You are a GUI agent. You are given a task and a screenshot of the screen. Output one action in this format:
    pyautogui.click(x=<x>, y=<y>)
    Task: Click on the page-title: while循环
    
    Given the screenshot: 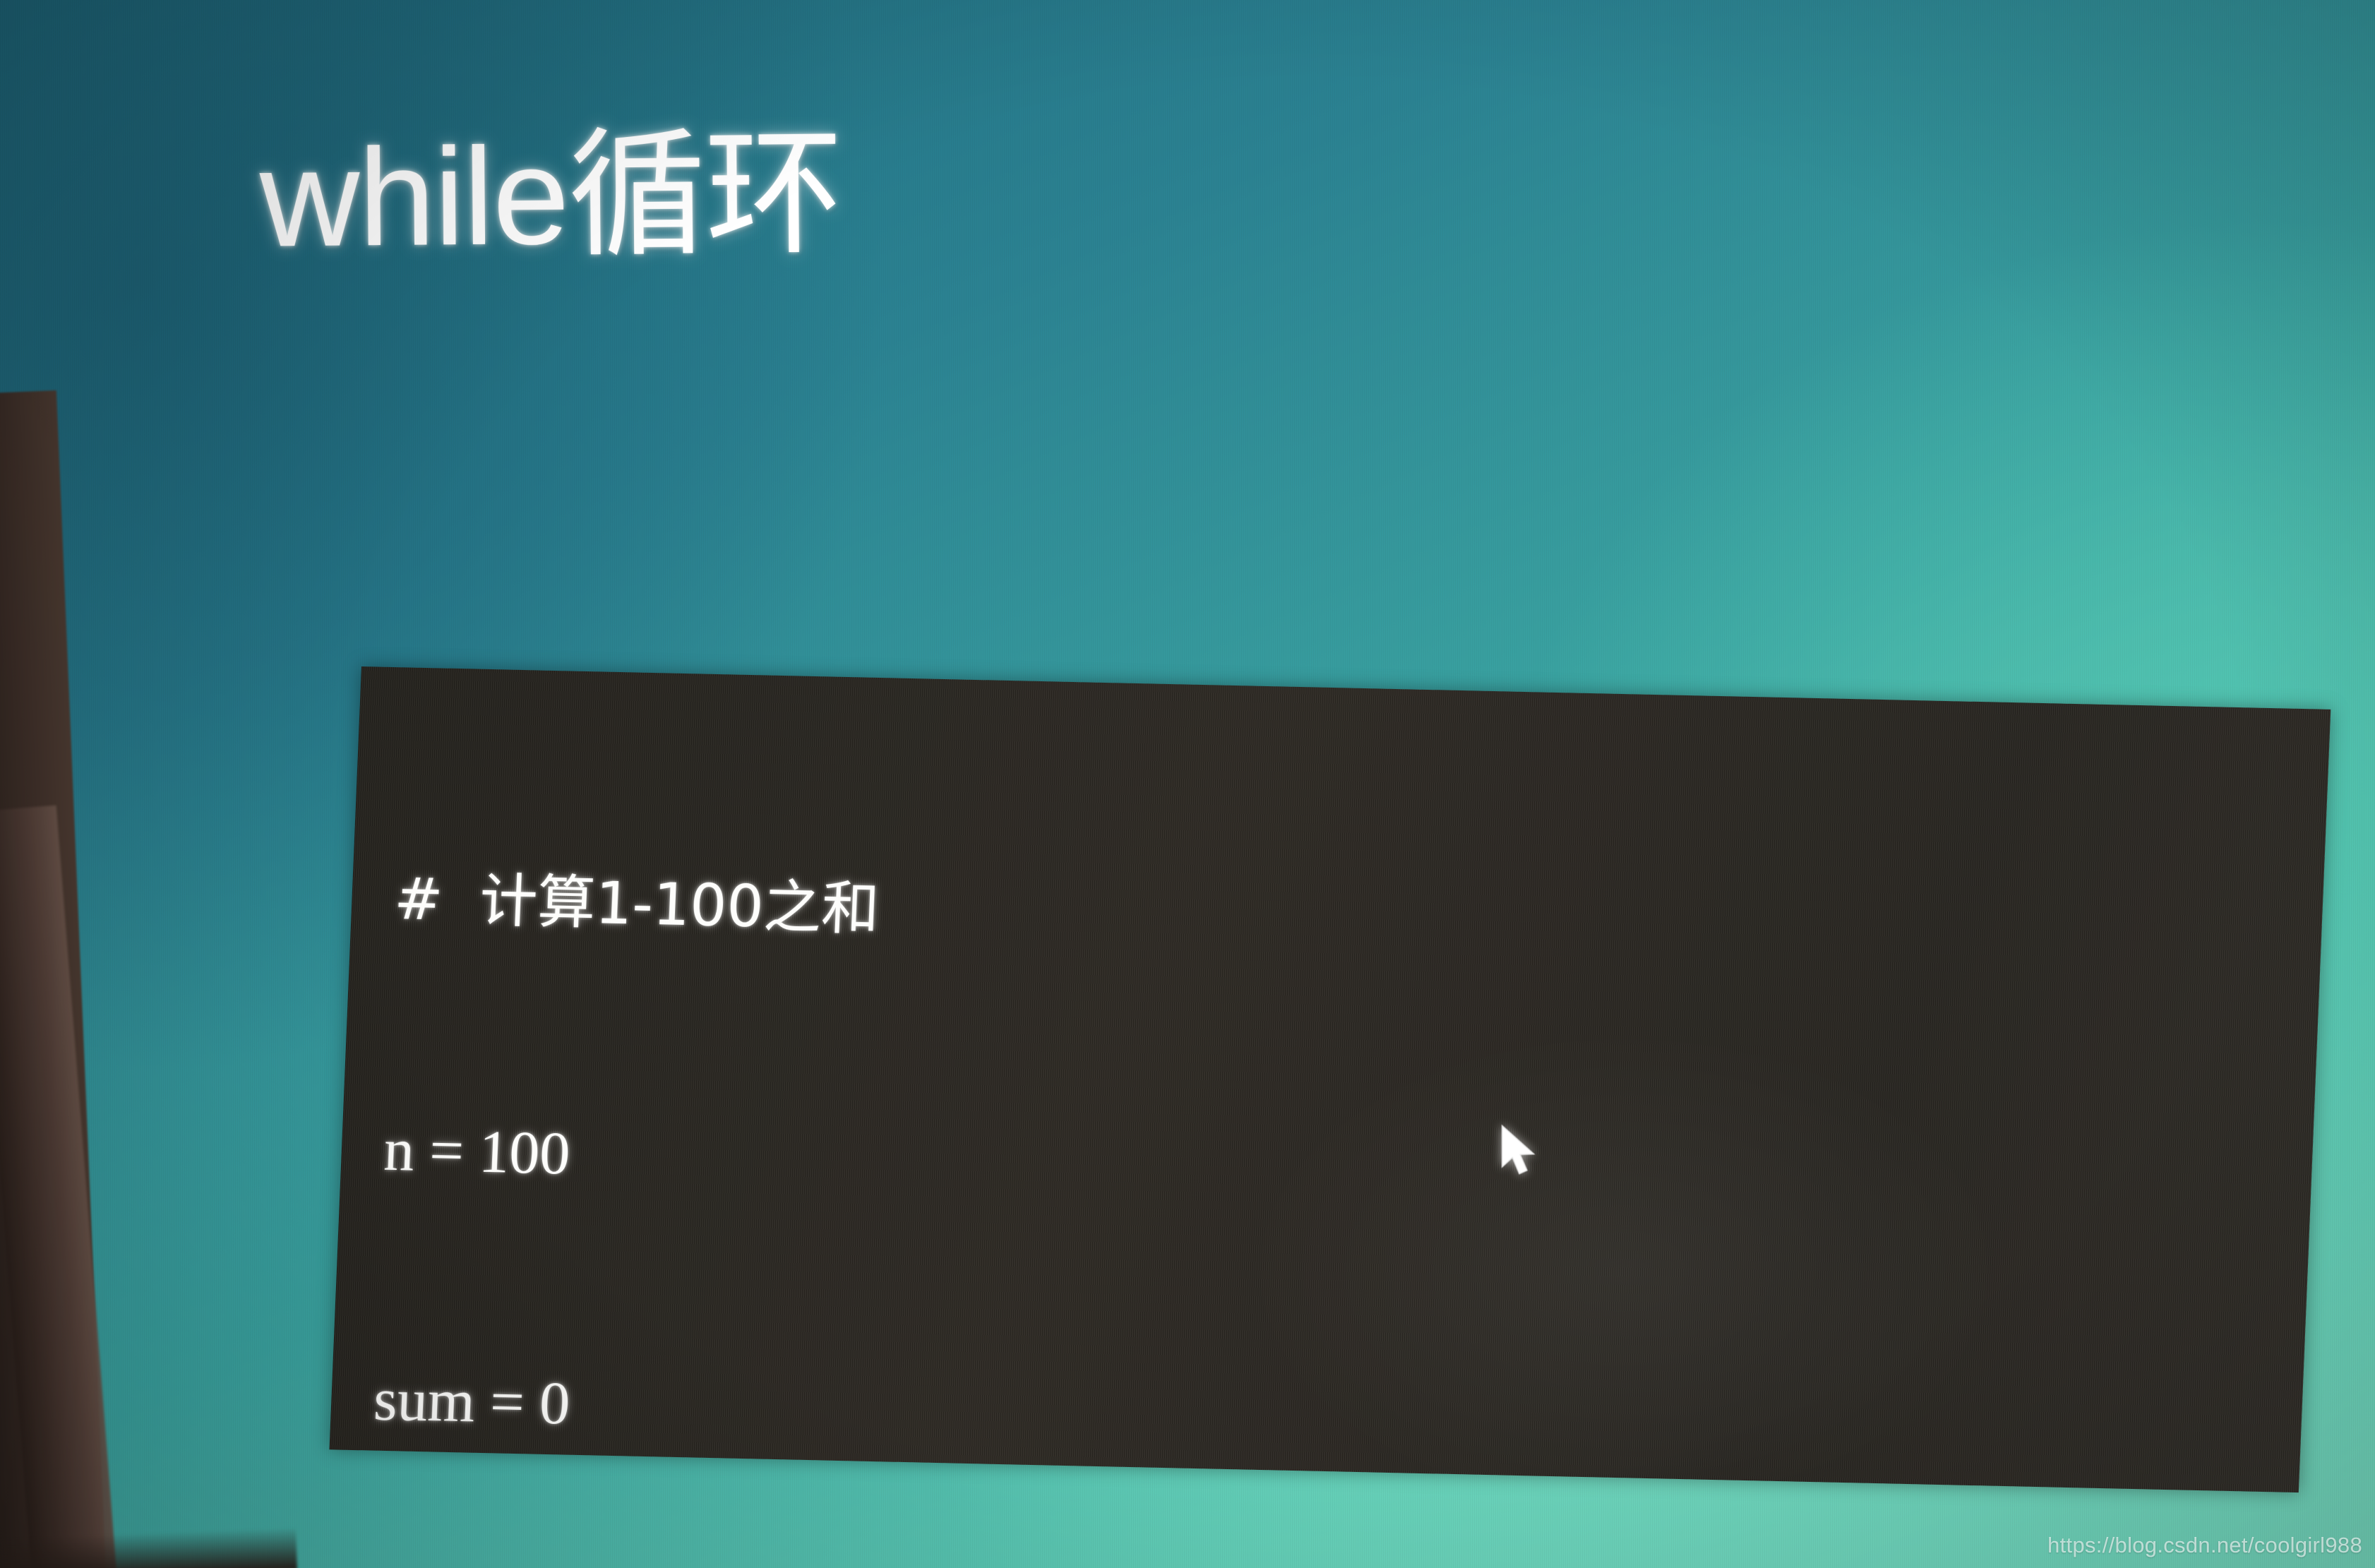 What is the action you would take?
    pyautogui.click(x=551, y=196)
    